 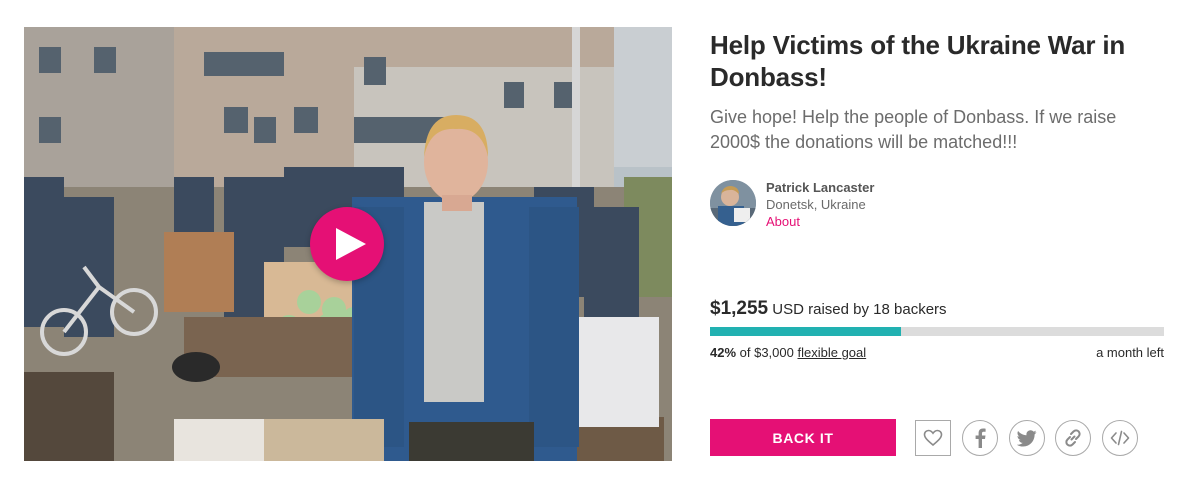 I want to click on campaign-owner: Patrick Lancaster Donetsk, Ukraine About, so click(x=860, y=204).